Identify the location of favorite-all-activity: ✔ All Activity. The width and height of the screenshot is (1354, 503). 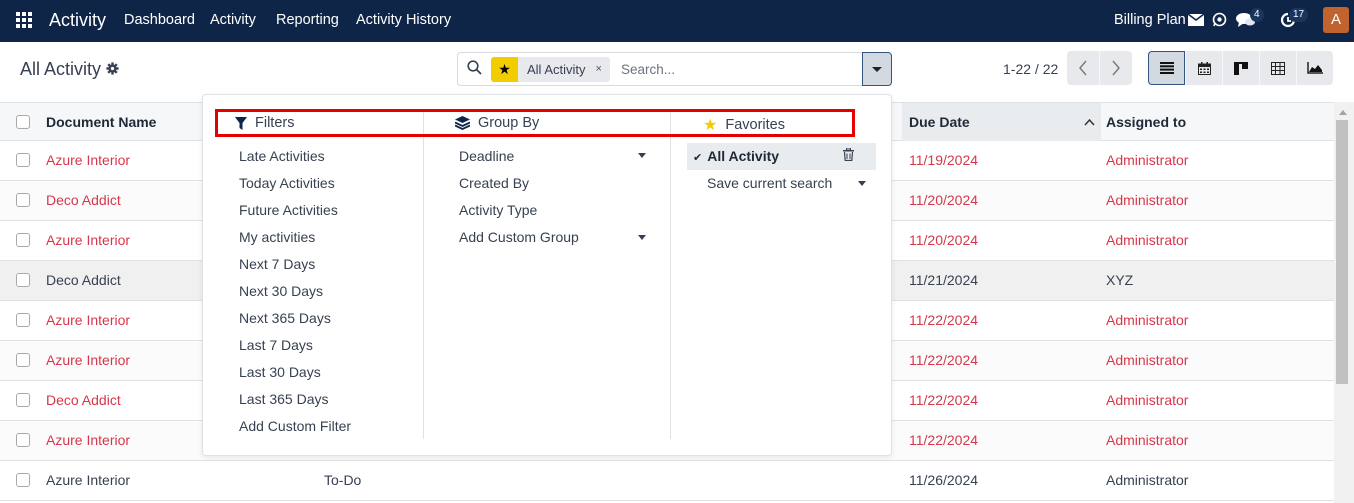
(736, 156).